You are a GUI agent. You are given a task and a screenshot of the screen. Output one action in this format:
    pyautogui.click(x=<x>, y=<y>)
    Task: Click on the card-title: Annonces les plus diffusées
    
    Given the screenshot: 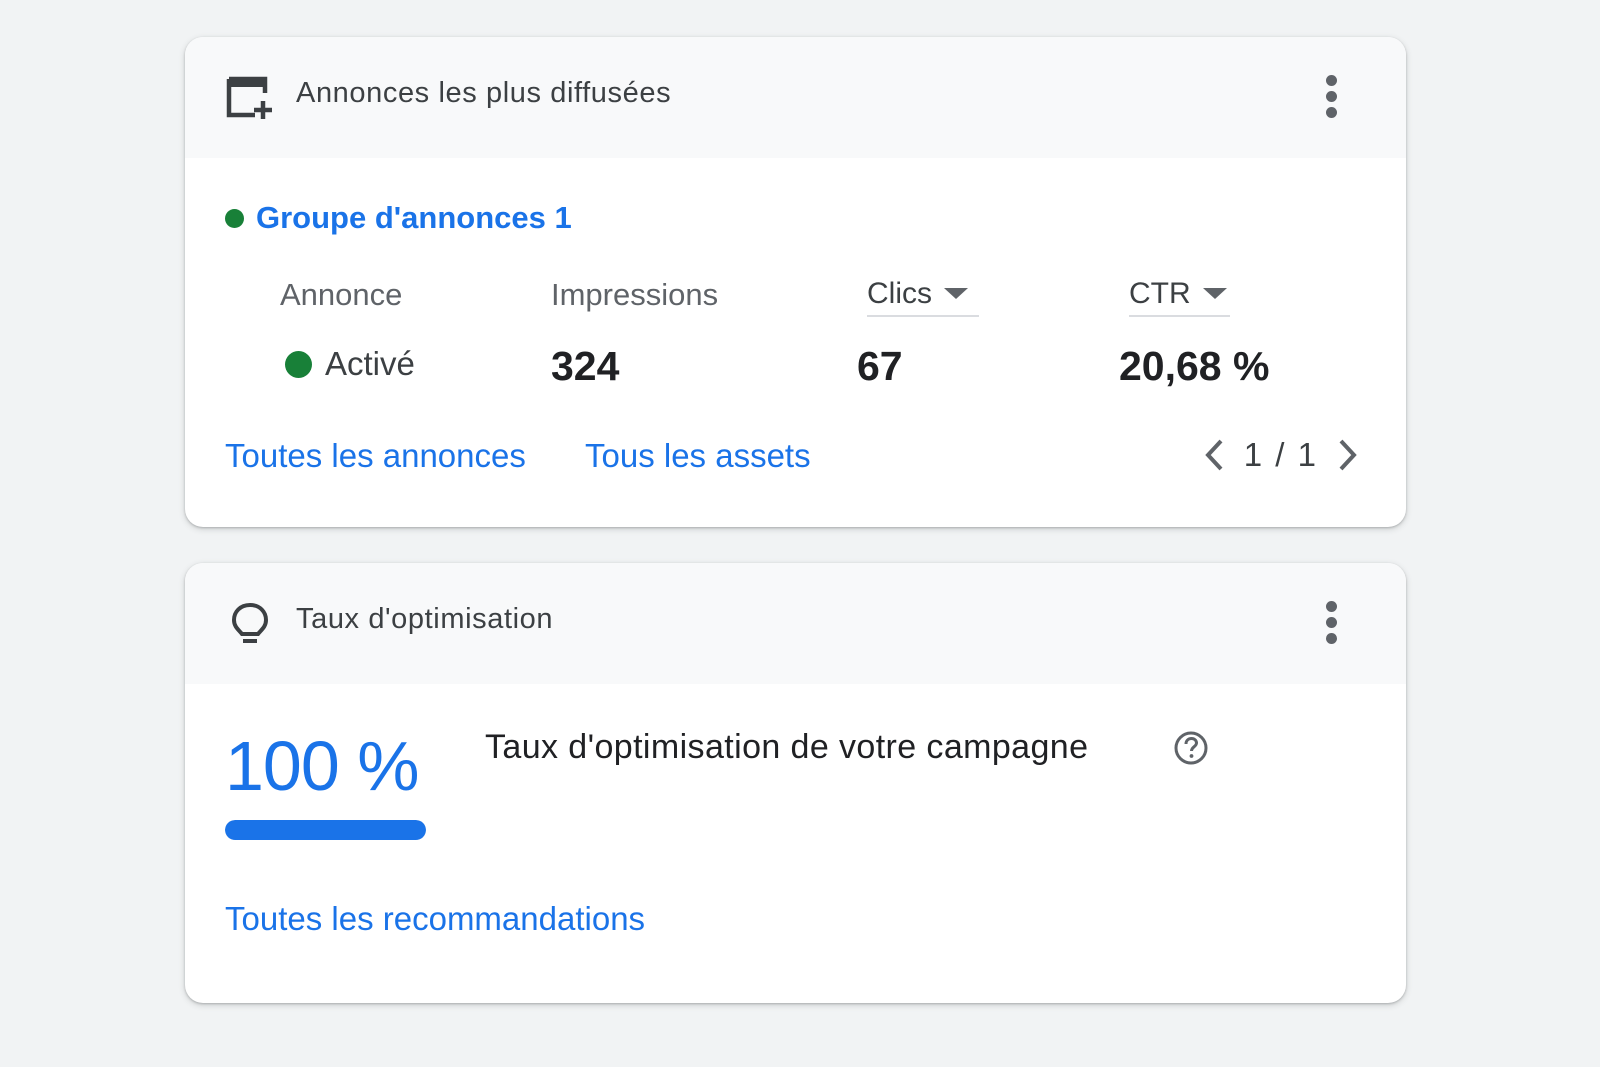 What is the action you would take?
    pyautogui.click(x=484, y=93)
    